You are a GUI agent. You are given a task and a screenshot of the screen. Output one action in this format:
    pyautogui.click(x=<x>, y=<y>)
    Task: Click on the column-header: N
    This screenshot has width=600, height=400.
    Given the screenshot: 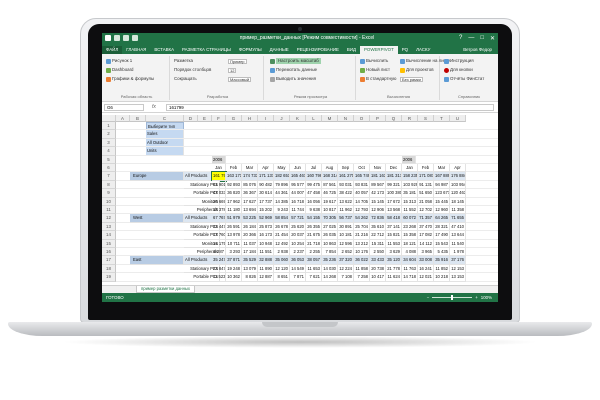 What is the action you would take?
    pyautogui.click(x=346, y=118)
    